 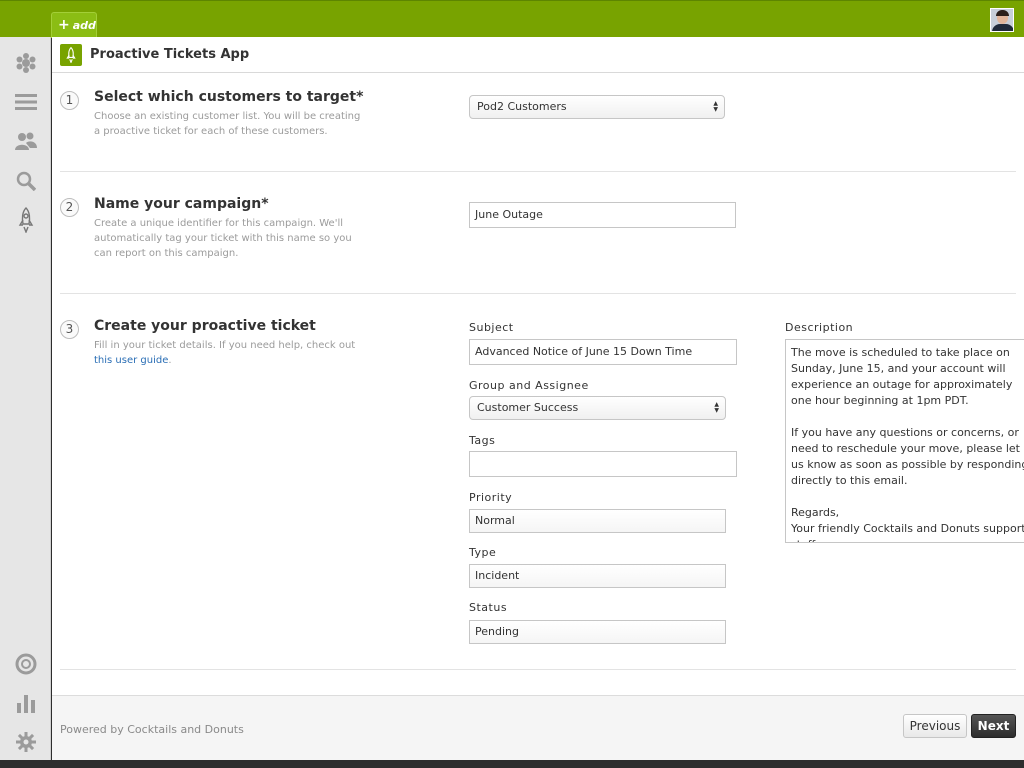 I want to click on plus-icon: +, so click(x=64, y=25).